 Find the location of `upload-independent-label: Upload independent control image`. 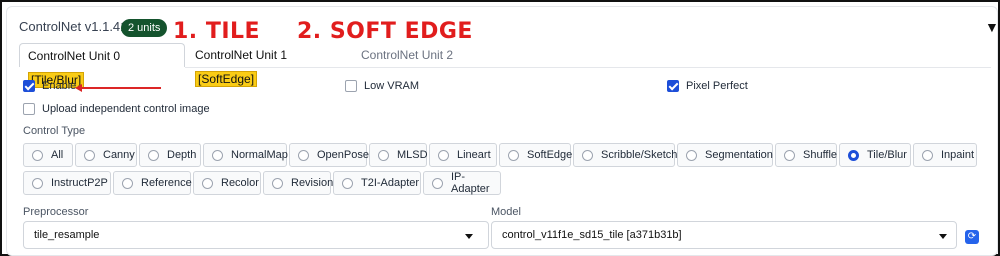

upload-independent-label: Upload independent control image is located at coordinates (126, 109).